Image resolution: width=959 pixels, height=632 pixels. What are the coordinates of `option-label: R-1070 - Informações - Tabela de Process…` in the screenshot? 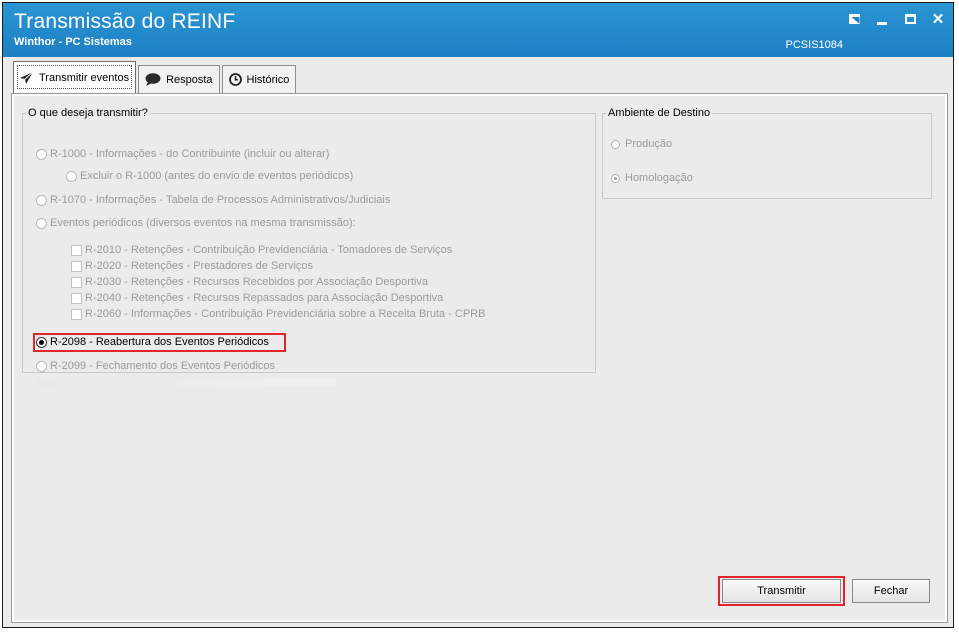 It's located at (220, 200).